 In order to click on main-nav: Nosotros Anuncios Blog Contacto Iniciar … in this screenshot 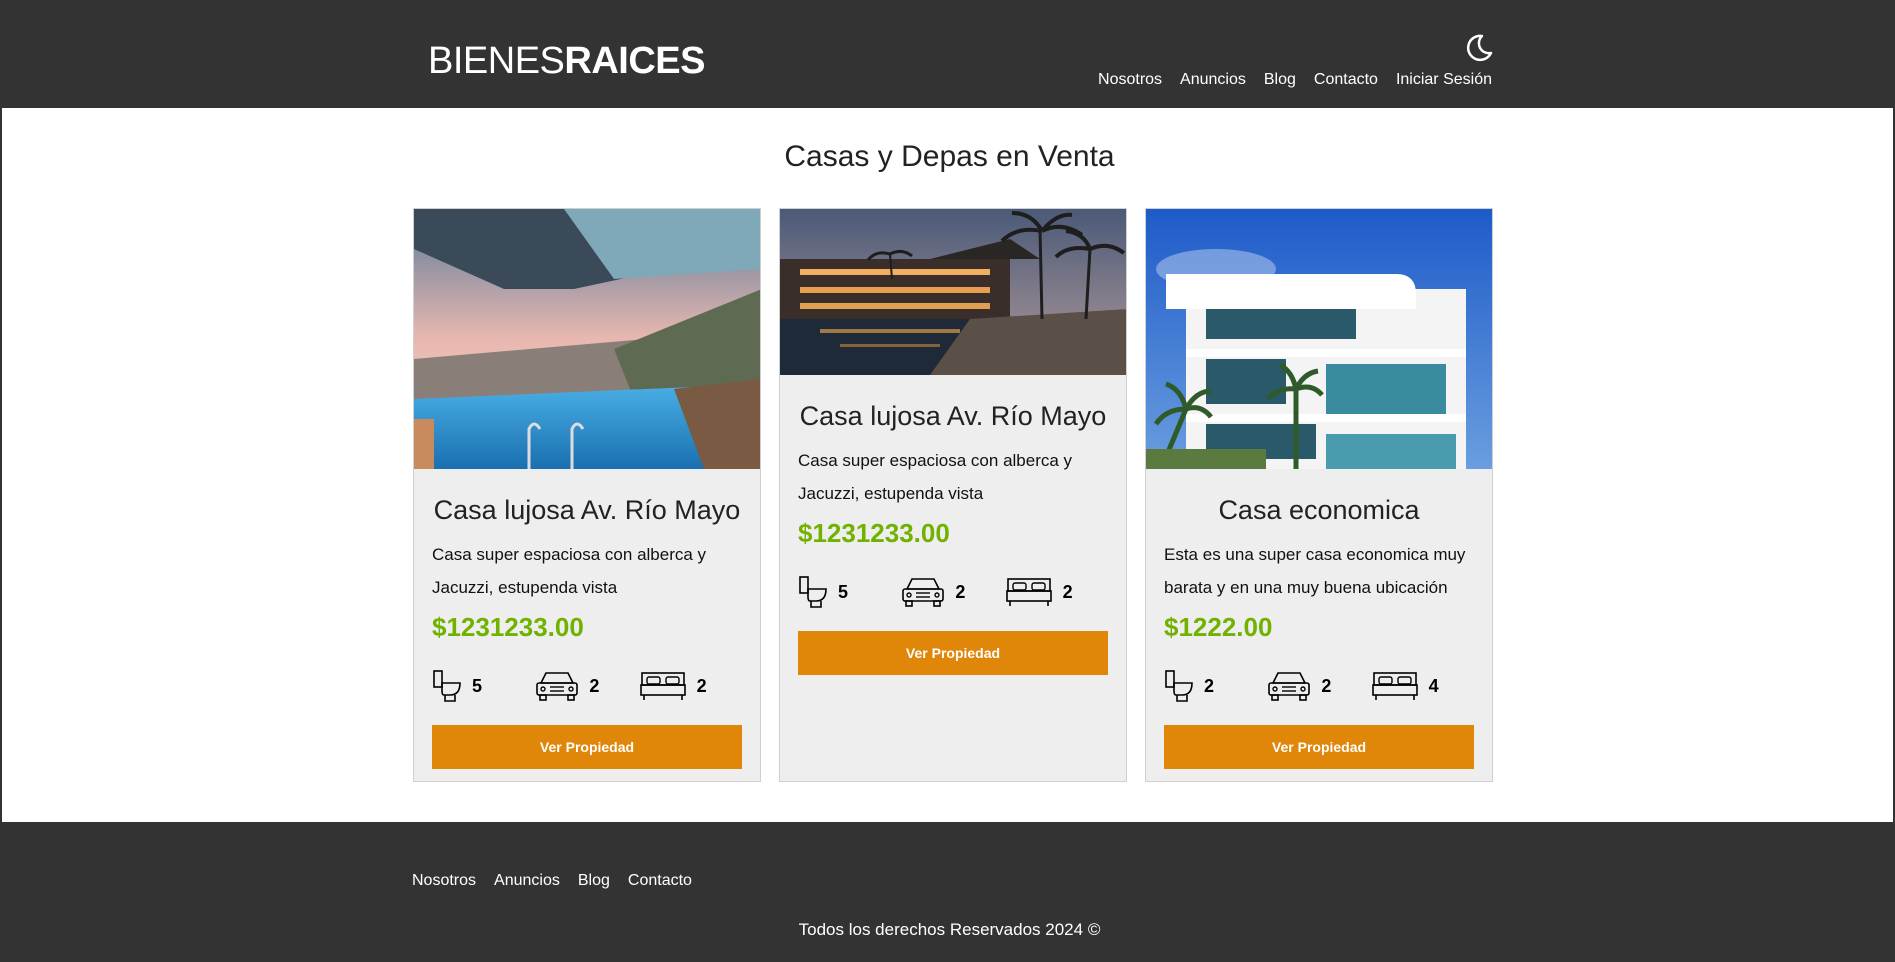, I will do `click(1295, 80)`.